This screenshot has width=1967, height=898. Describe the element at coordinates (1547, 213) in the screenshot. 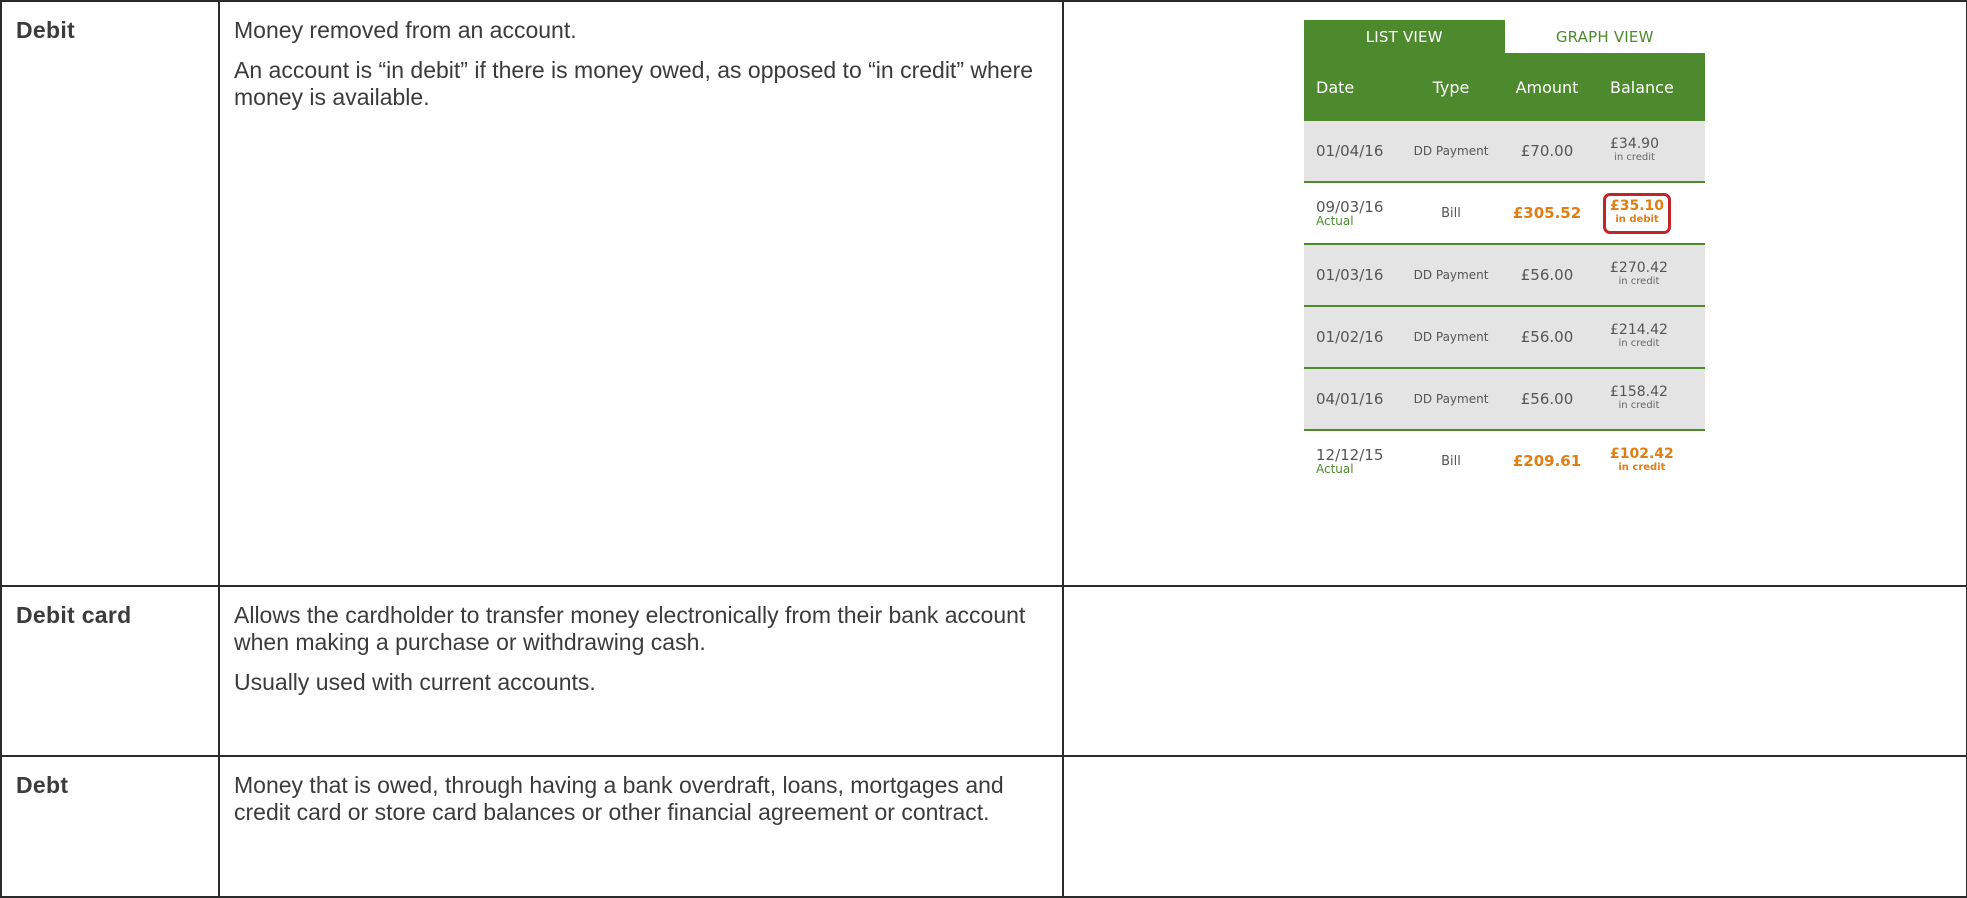

I see `entry-amount: £305.52` at that location.